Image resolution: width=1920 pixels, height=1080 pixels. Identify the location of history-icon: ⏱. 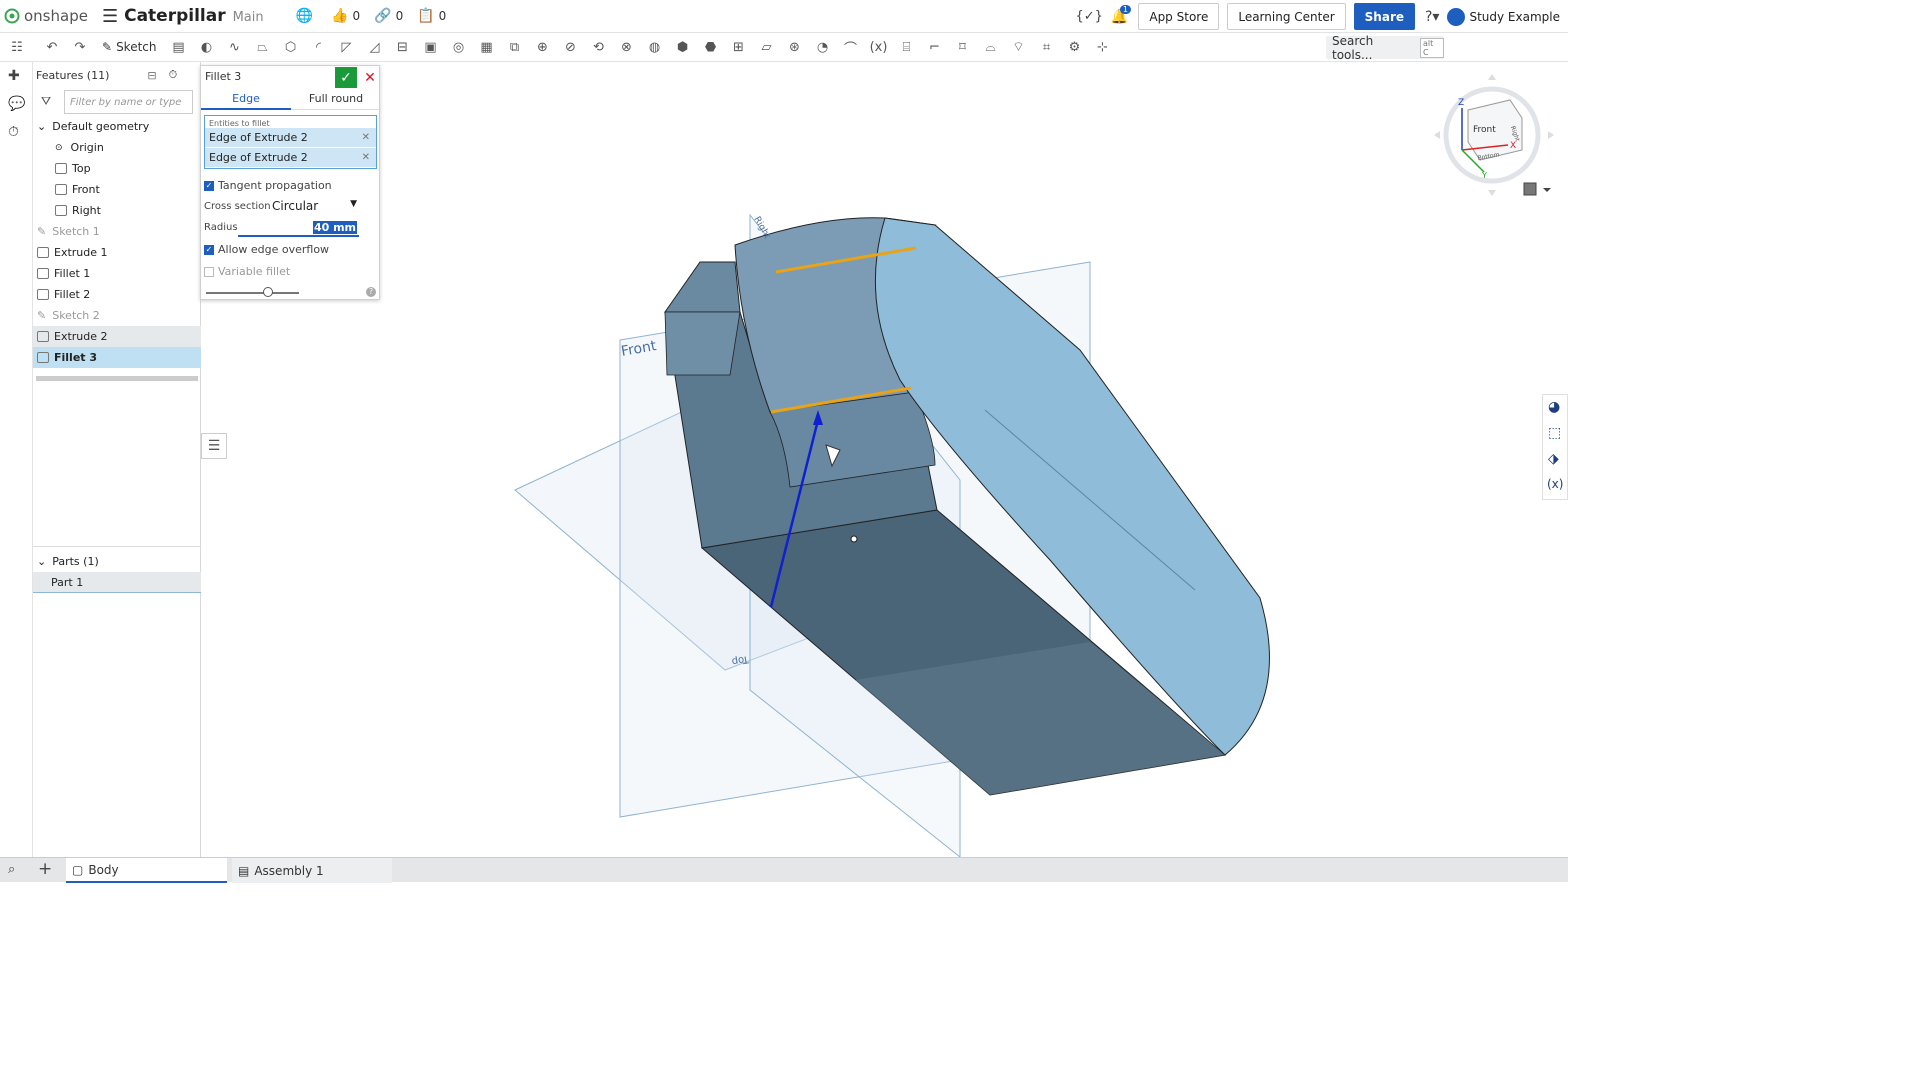
(13, 132).